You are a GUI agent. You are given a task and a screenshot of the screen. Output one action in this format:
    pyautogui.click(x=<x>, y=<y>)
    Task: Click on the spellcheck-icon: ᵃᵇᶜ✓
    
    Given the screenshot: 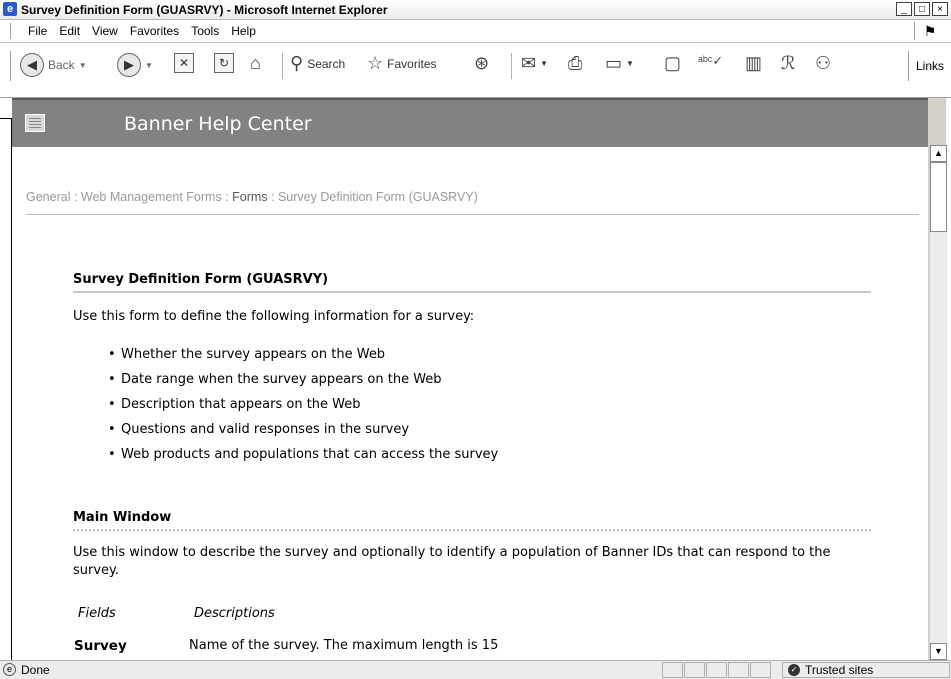 What is the action you would take?
    pyautogui.click(x=711, y=60)
    